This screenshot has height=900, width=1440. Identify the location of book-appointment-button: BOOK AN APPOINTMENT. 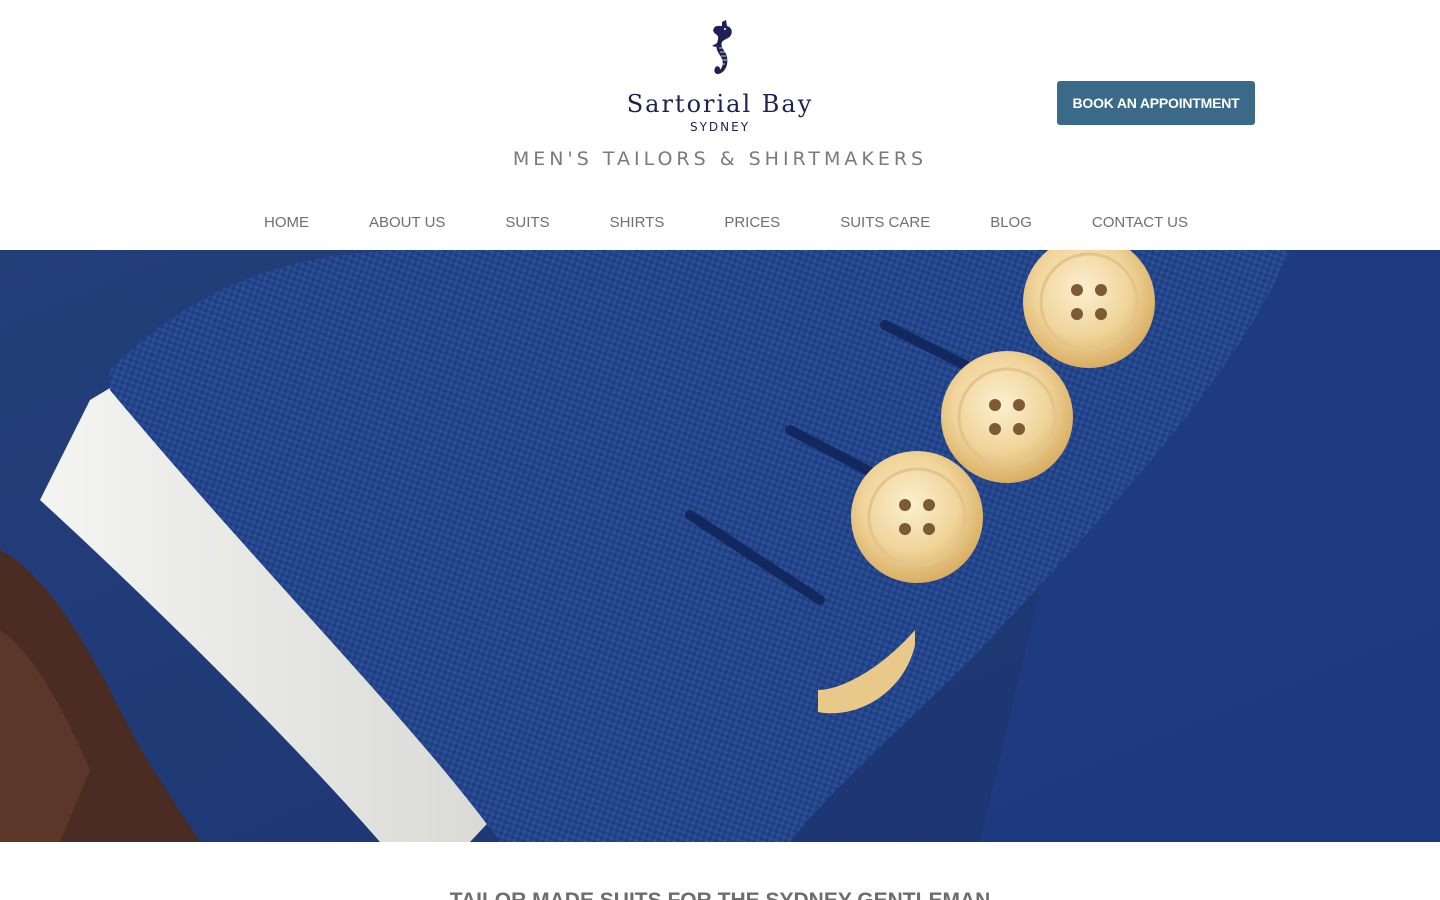
(1156, 103).